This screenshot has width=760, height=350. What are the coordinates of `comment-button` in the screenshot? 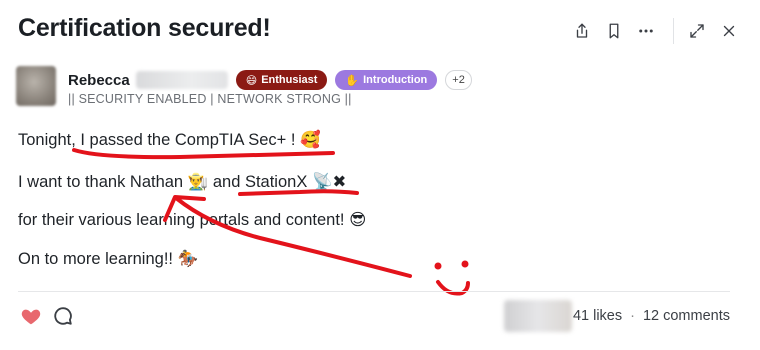 It's located at (63, 316).